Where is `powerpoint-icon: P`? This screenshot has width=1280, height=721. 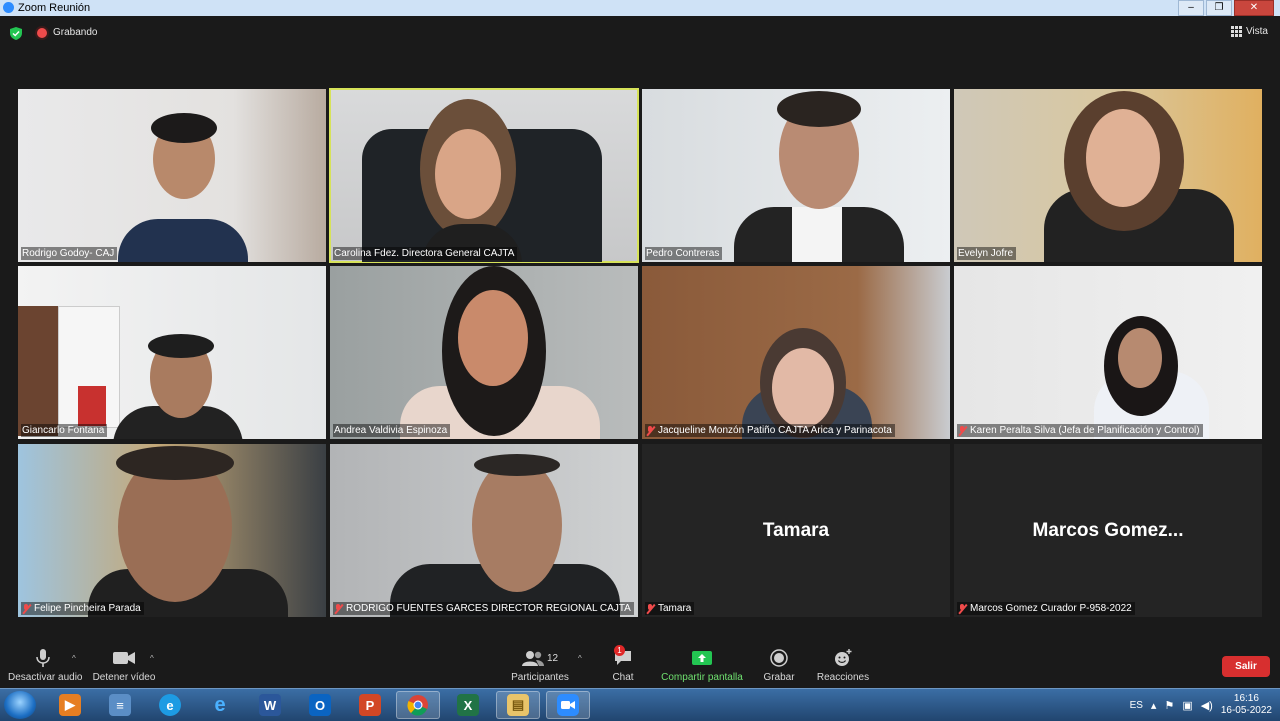 powerpoint-icon: P is located at coordinates (370, 705).